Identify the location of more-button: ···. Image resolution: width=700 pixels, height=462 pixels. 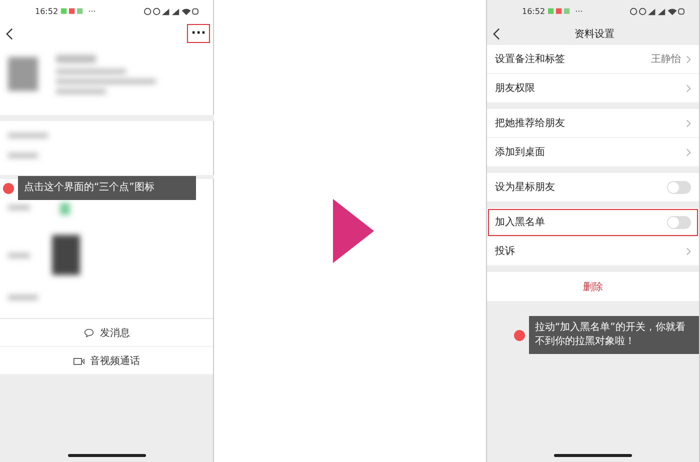
(198, 33).